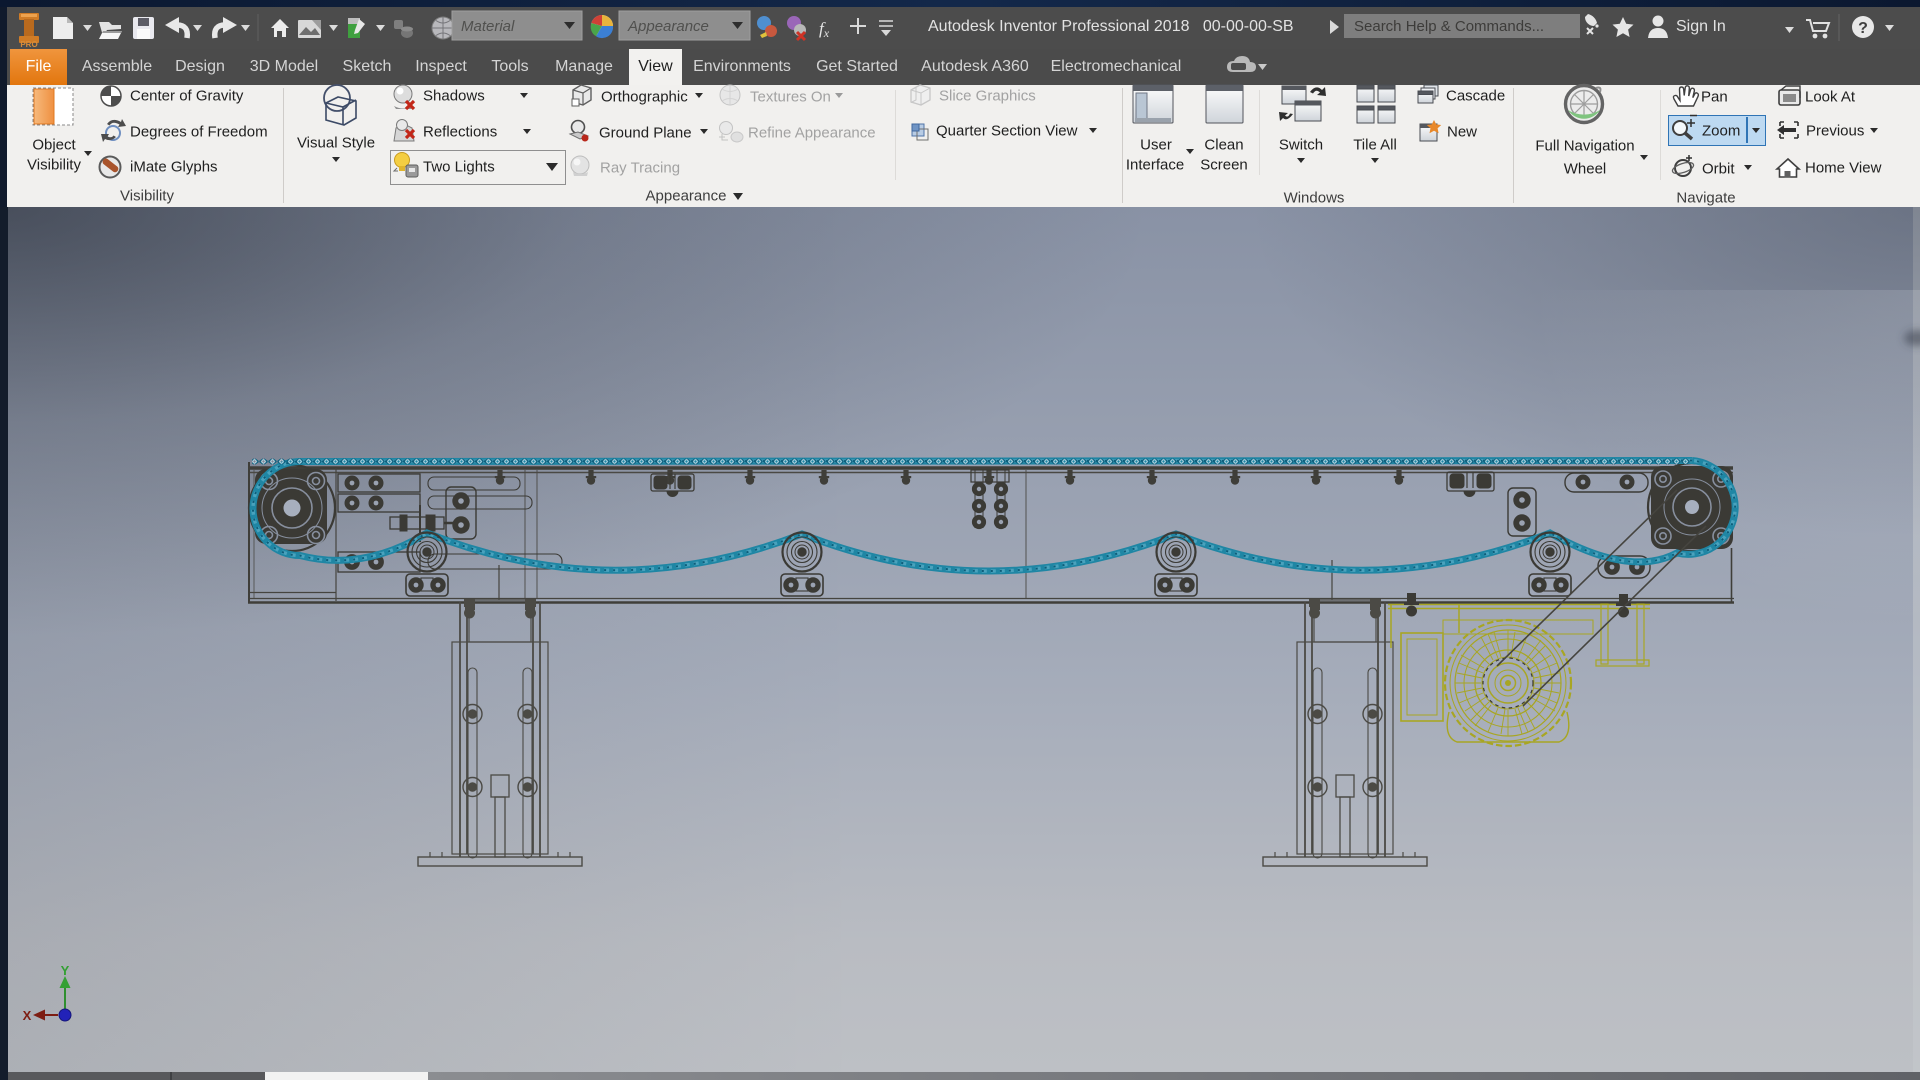 The height and width of the screenshot is (1080, 1920). Describe the element at coordinates (27, 1015) in the screenshot. I see `svg-text: X` at that location.